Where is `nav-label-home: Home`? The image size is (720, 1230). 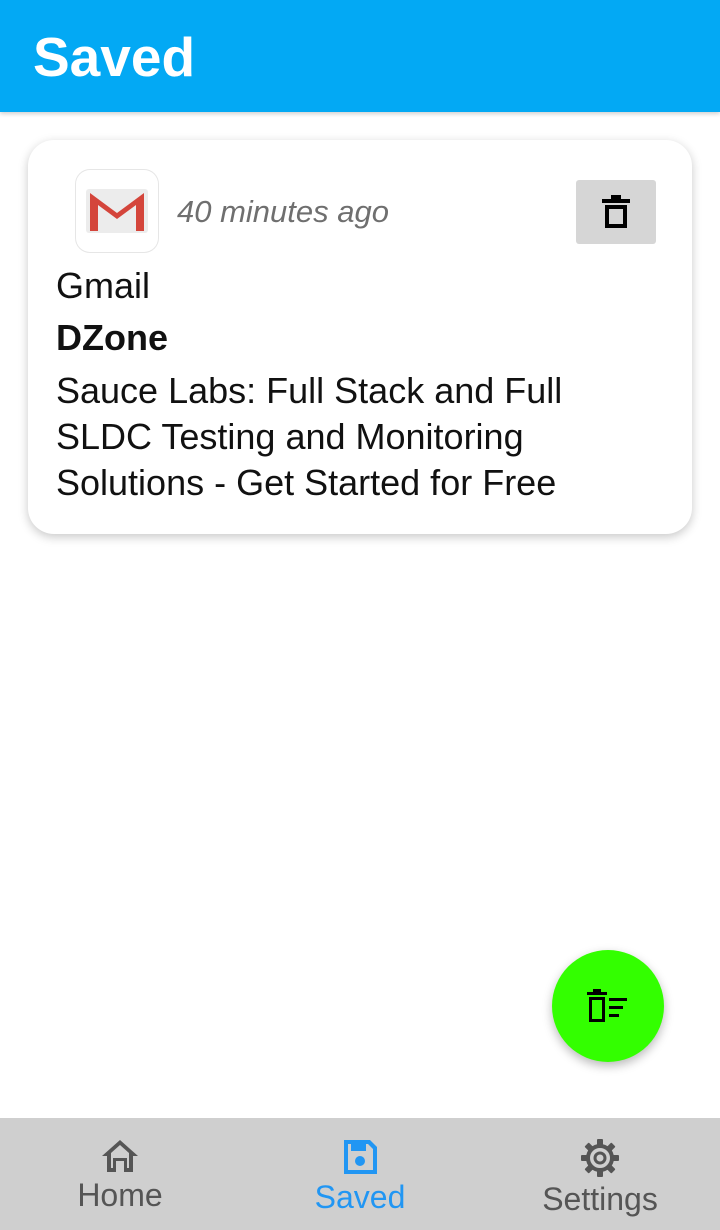 nav-label-home: Home is located at coordinates (120, 1195).